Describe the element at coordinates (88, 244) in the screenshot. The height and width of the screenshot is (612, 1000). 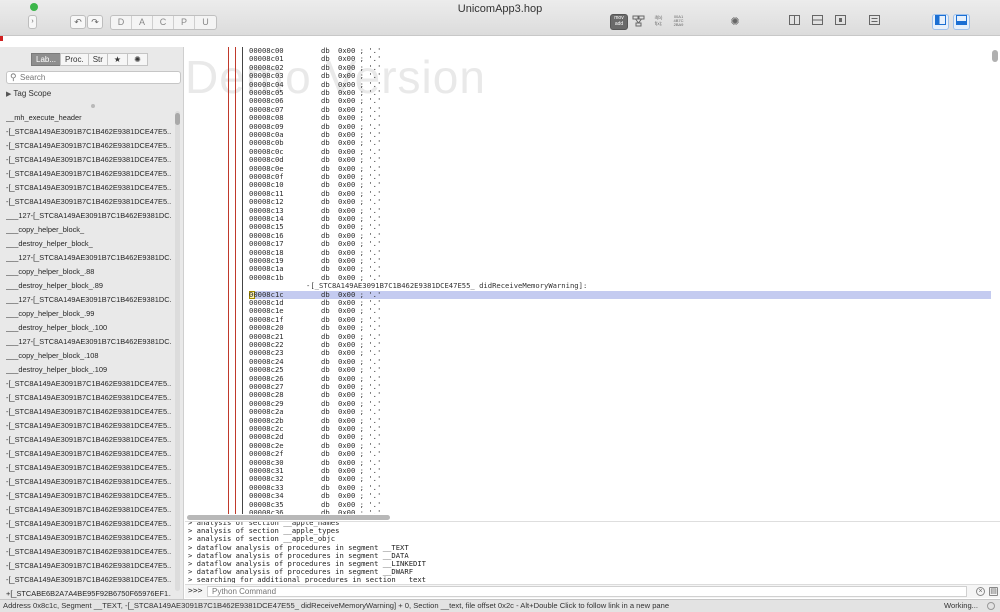
I see `symbol-list-item: ___destroy_helper_block_` at that location.